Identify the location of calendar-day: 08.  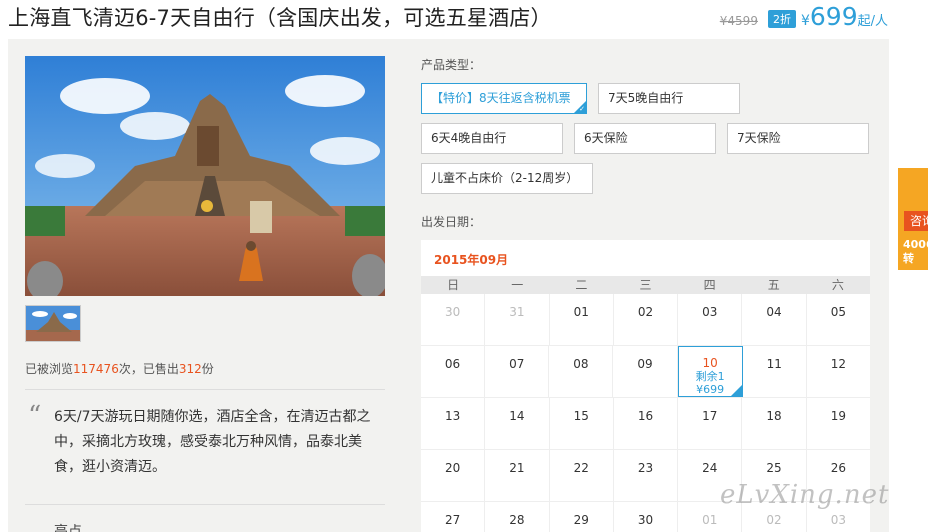
(581, 371).